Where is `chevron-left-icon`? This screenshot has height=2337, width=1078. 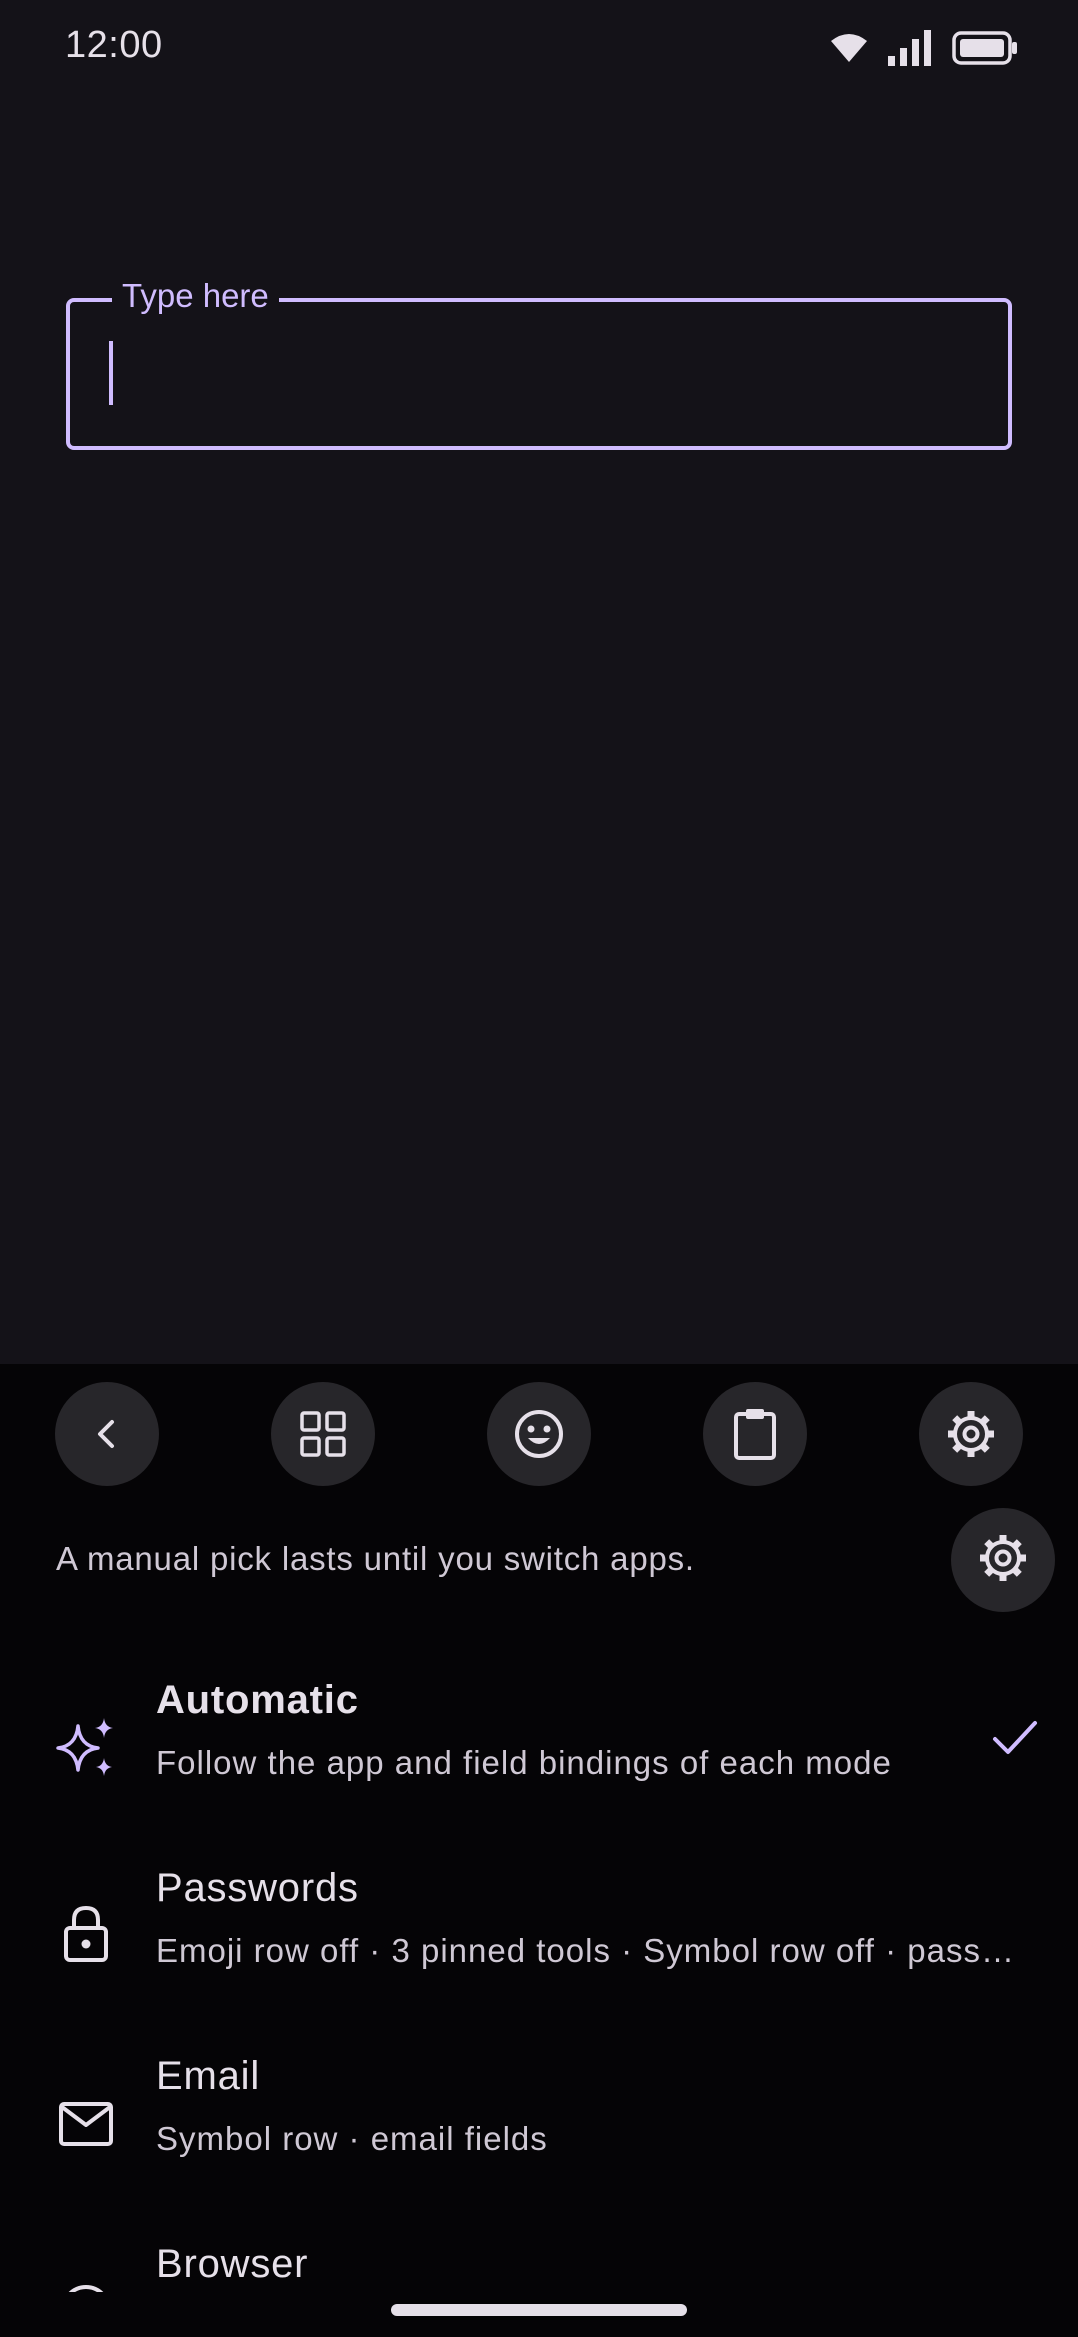
chevron-left-icon is located at coordinates (107, 1434).